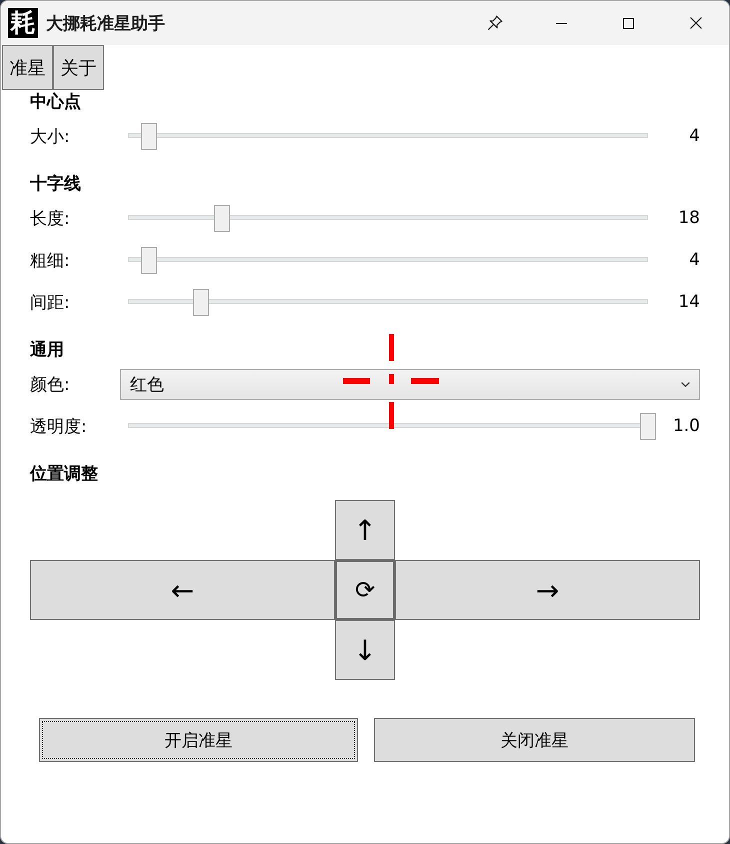  I want to click on slider-value: 18, so click(689, 218).